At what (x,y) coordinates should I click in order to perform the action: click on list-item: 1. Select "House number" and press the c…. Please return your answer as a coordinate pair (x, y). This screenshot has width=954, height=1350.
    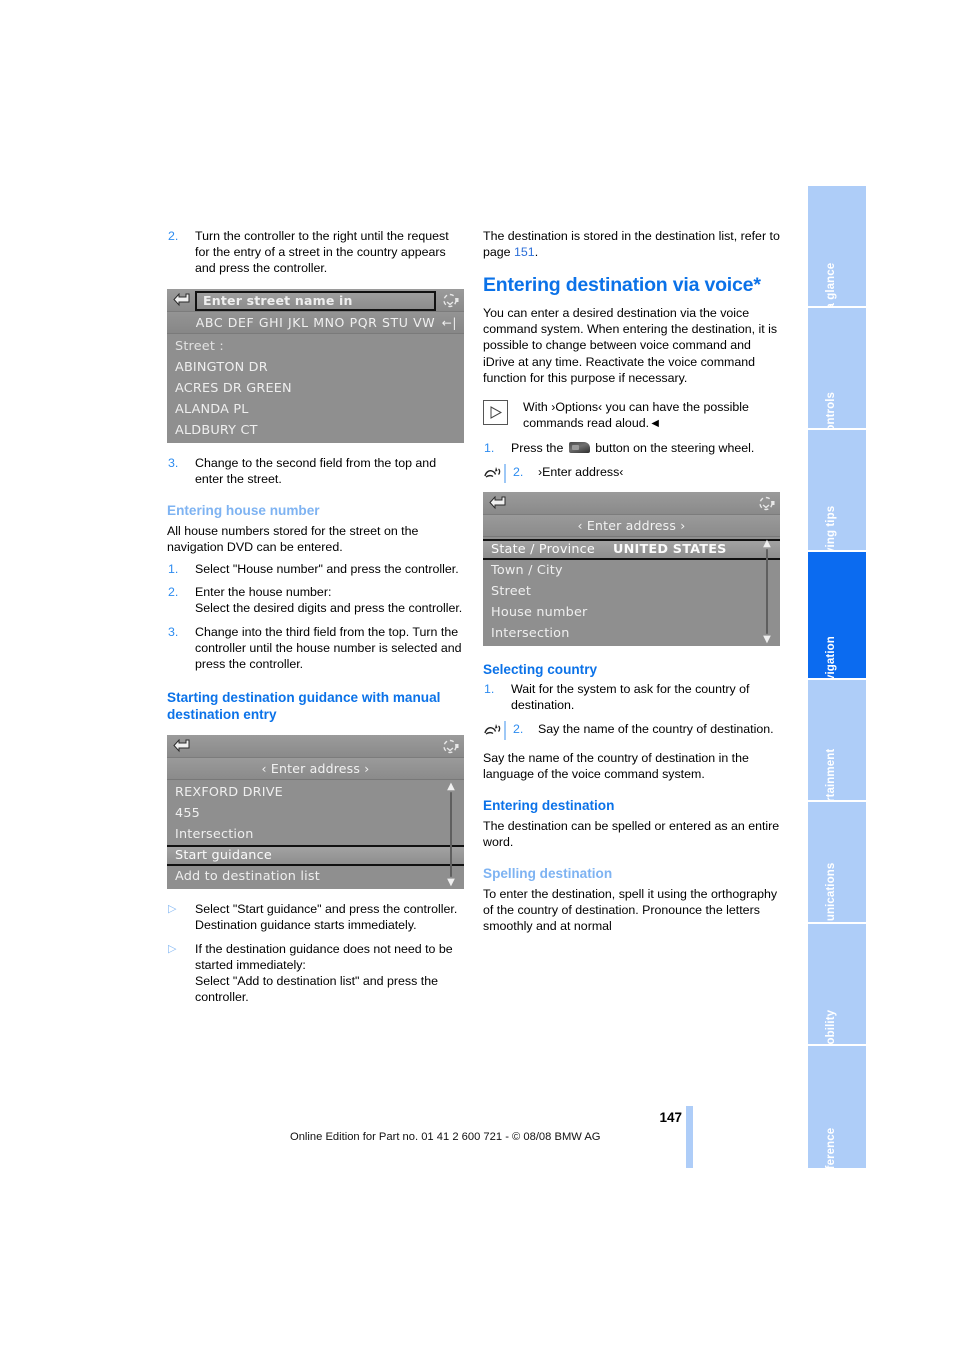
    Looking at the image, I should click on (315, 569).